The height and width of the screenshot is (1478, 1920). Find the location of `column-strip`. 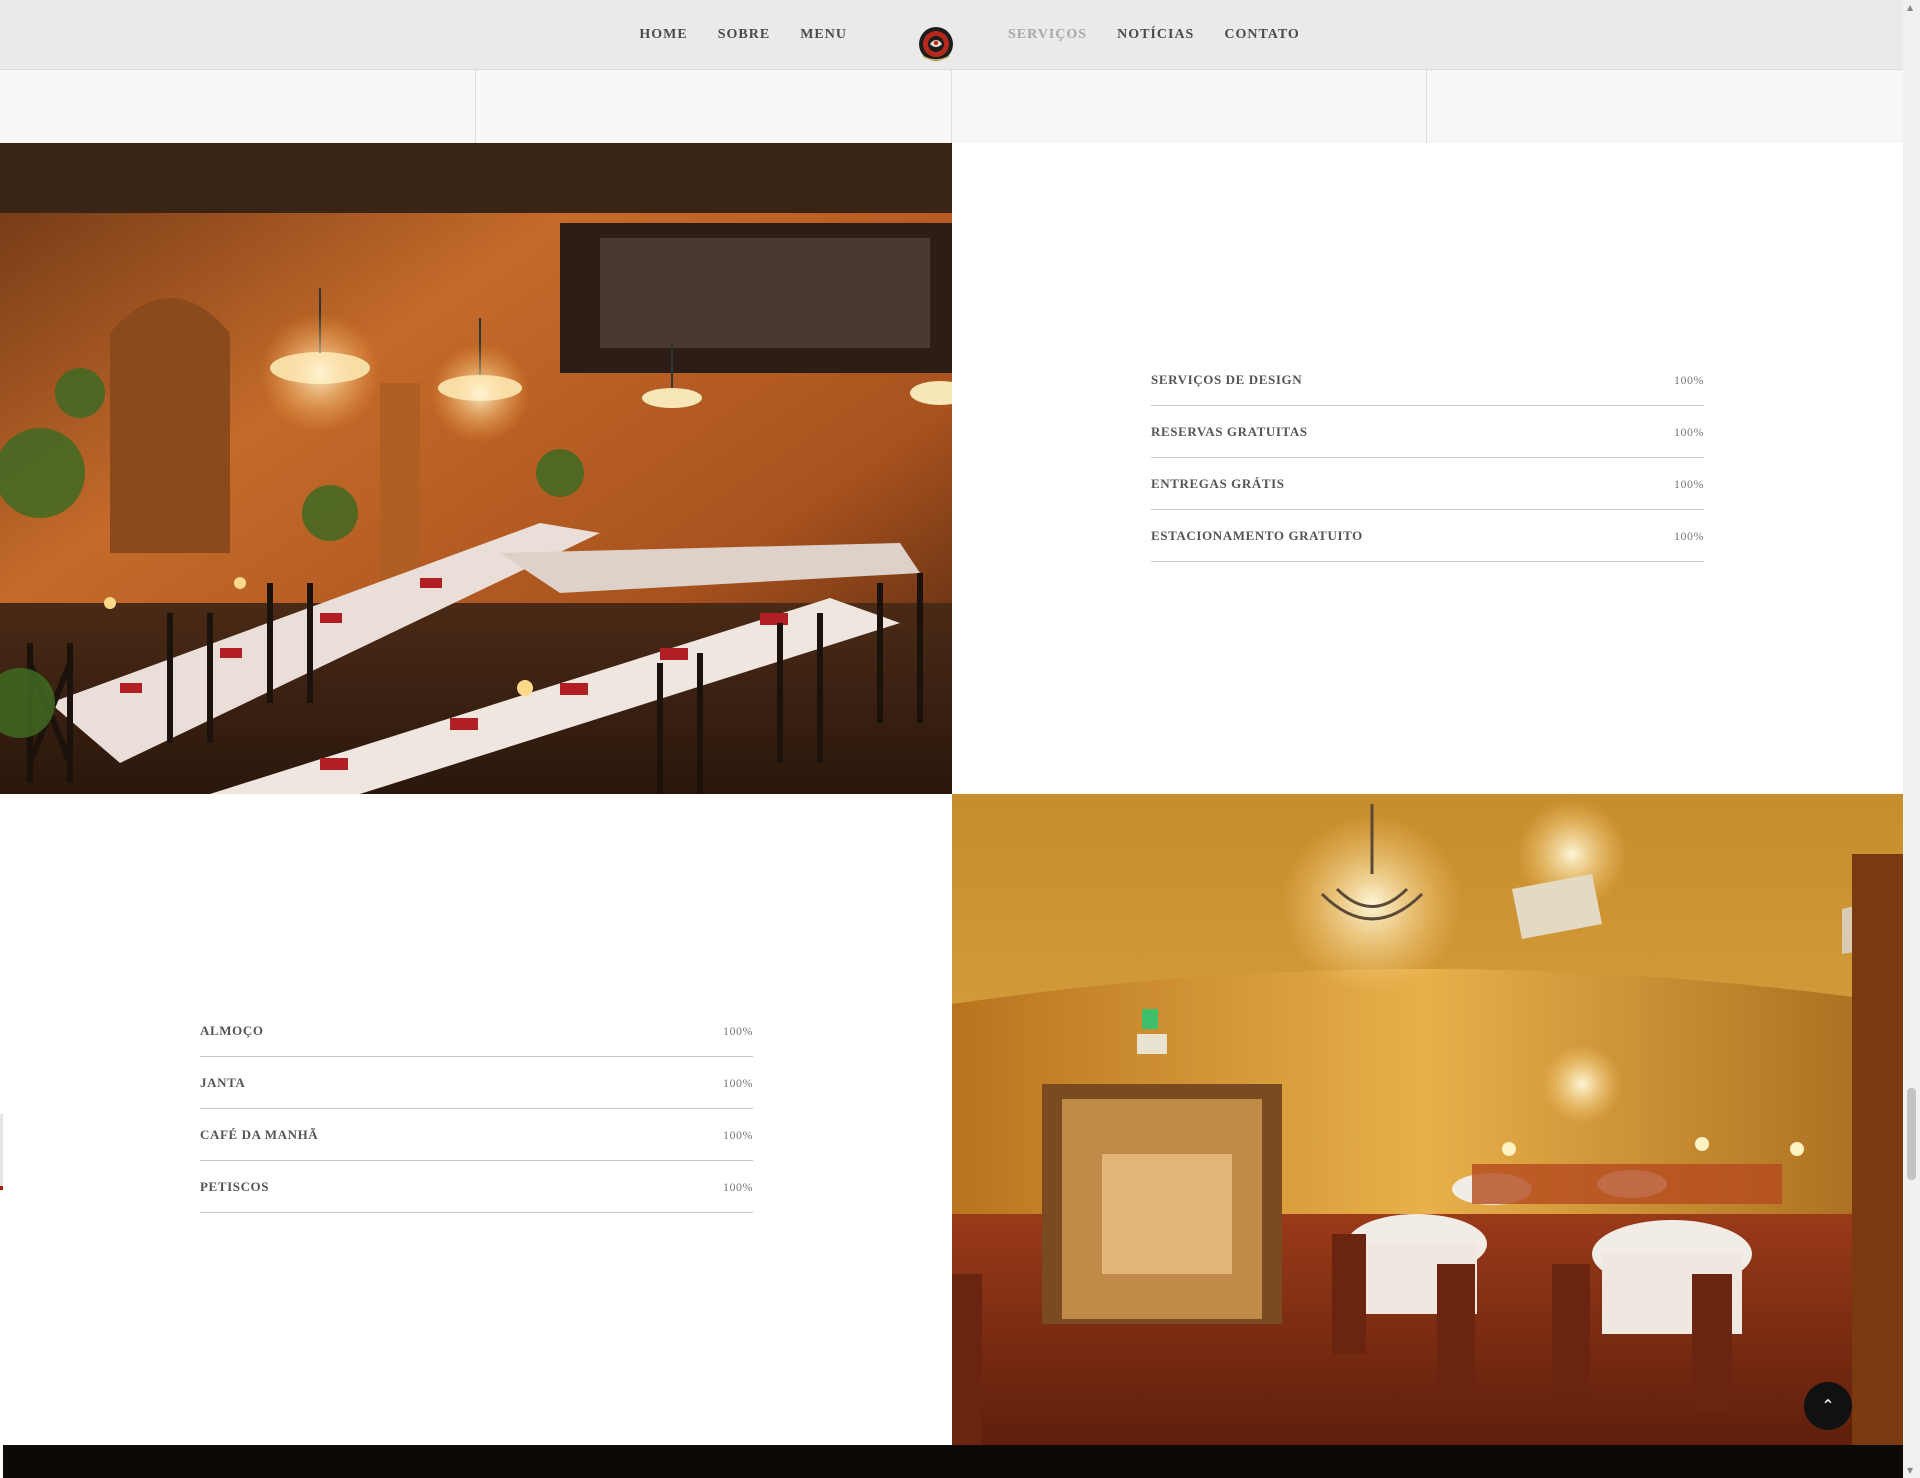

column-strip is located at coordinates (951, 106).